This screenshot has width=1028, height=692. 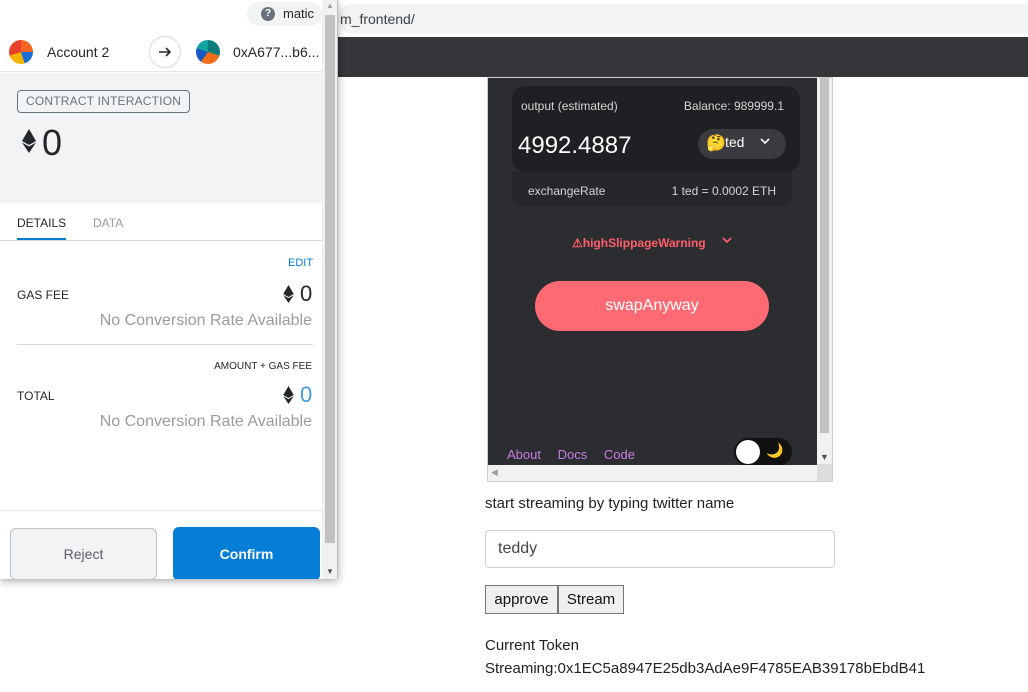 What do you see at coordinates (727, 241) in the screenshot?
I see `warning-chevron-icon` at bounding box center [727, 241].